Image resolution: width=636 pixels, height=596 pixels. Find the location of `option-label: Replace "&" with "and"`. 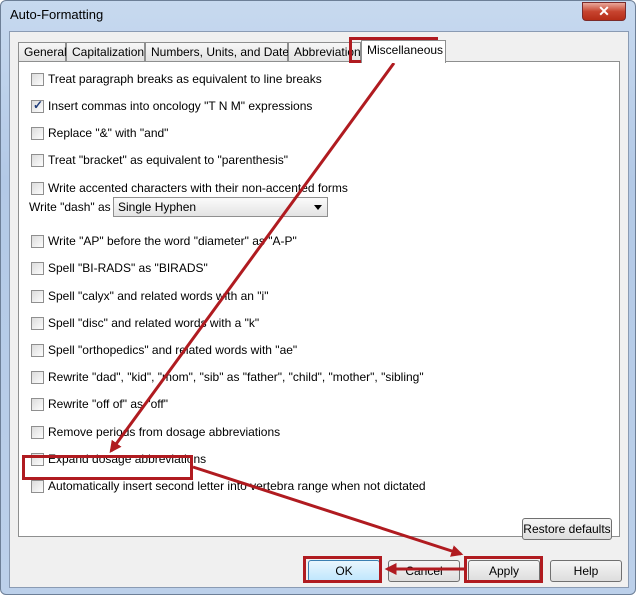

option-label: Replace "&" with "and" is located at coordinates (108, 133).